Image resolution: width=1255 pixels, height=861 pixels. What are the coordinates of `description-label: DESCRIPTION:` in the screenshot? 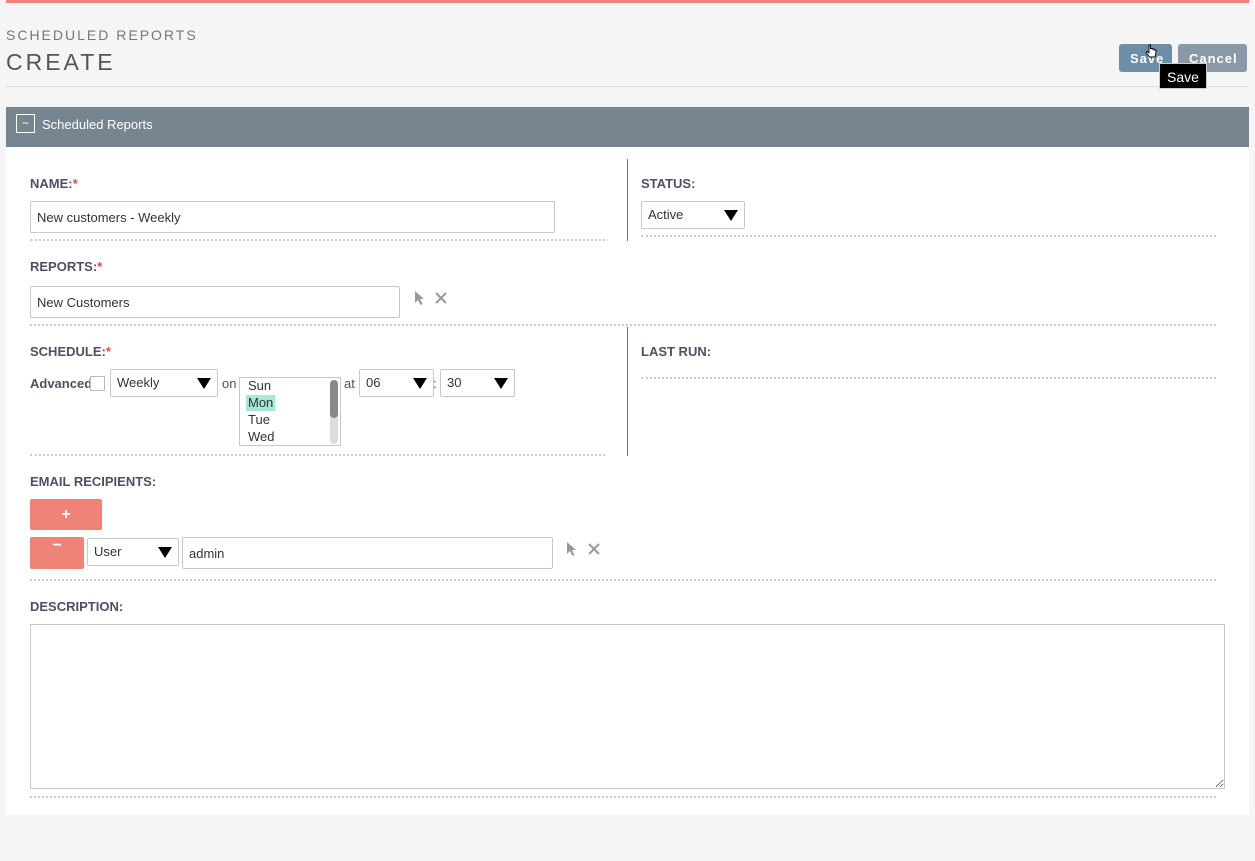 It's located at (77, 606).